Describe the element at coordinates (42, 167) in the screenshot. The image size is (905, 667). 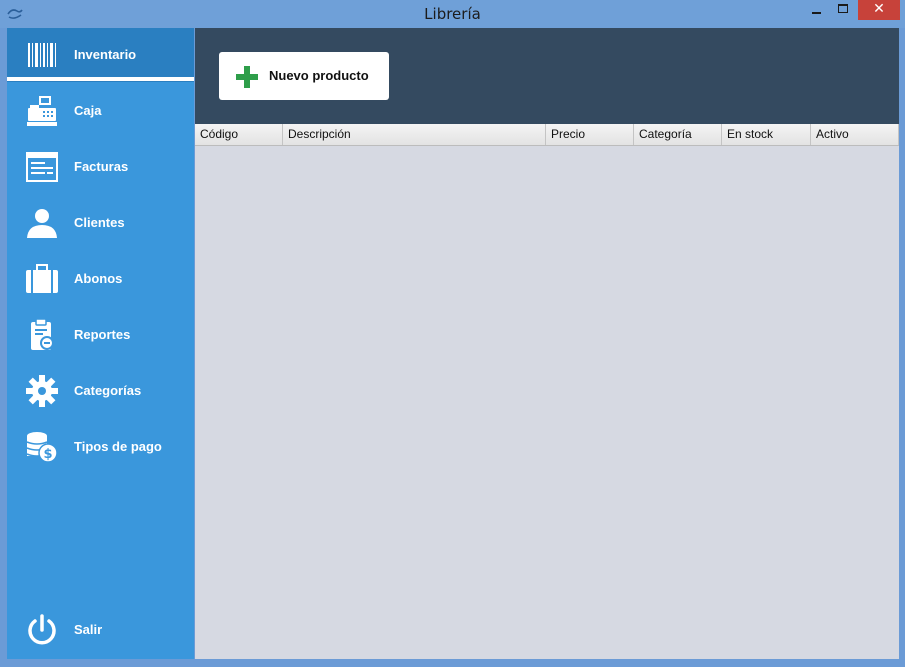
I see `invoice-icon` at that location.